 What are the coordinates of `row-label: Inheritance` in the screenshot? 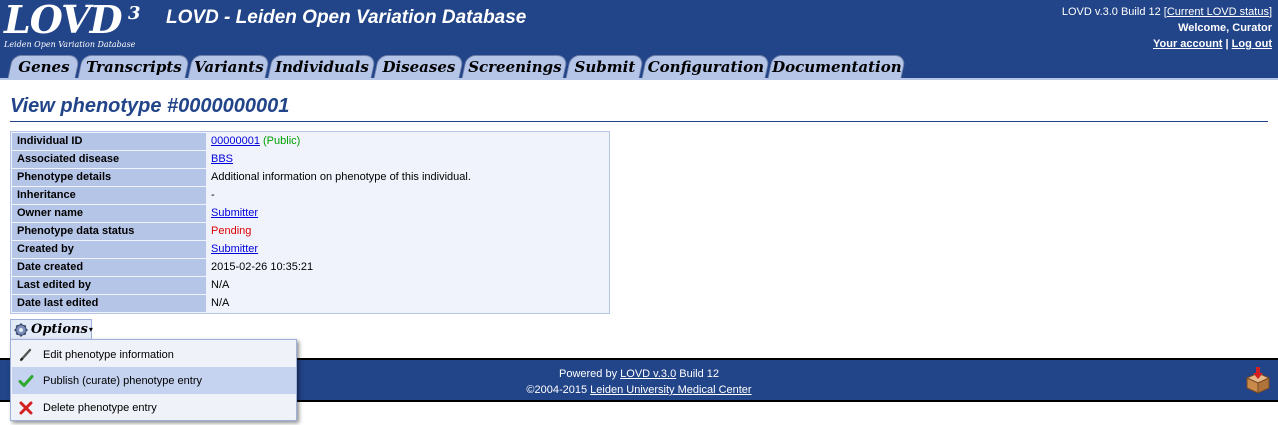 It's located at (109, 195).